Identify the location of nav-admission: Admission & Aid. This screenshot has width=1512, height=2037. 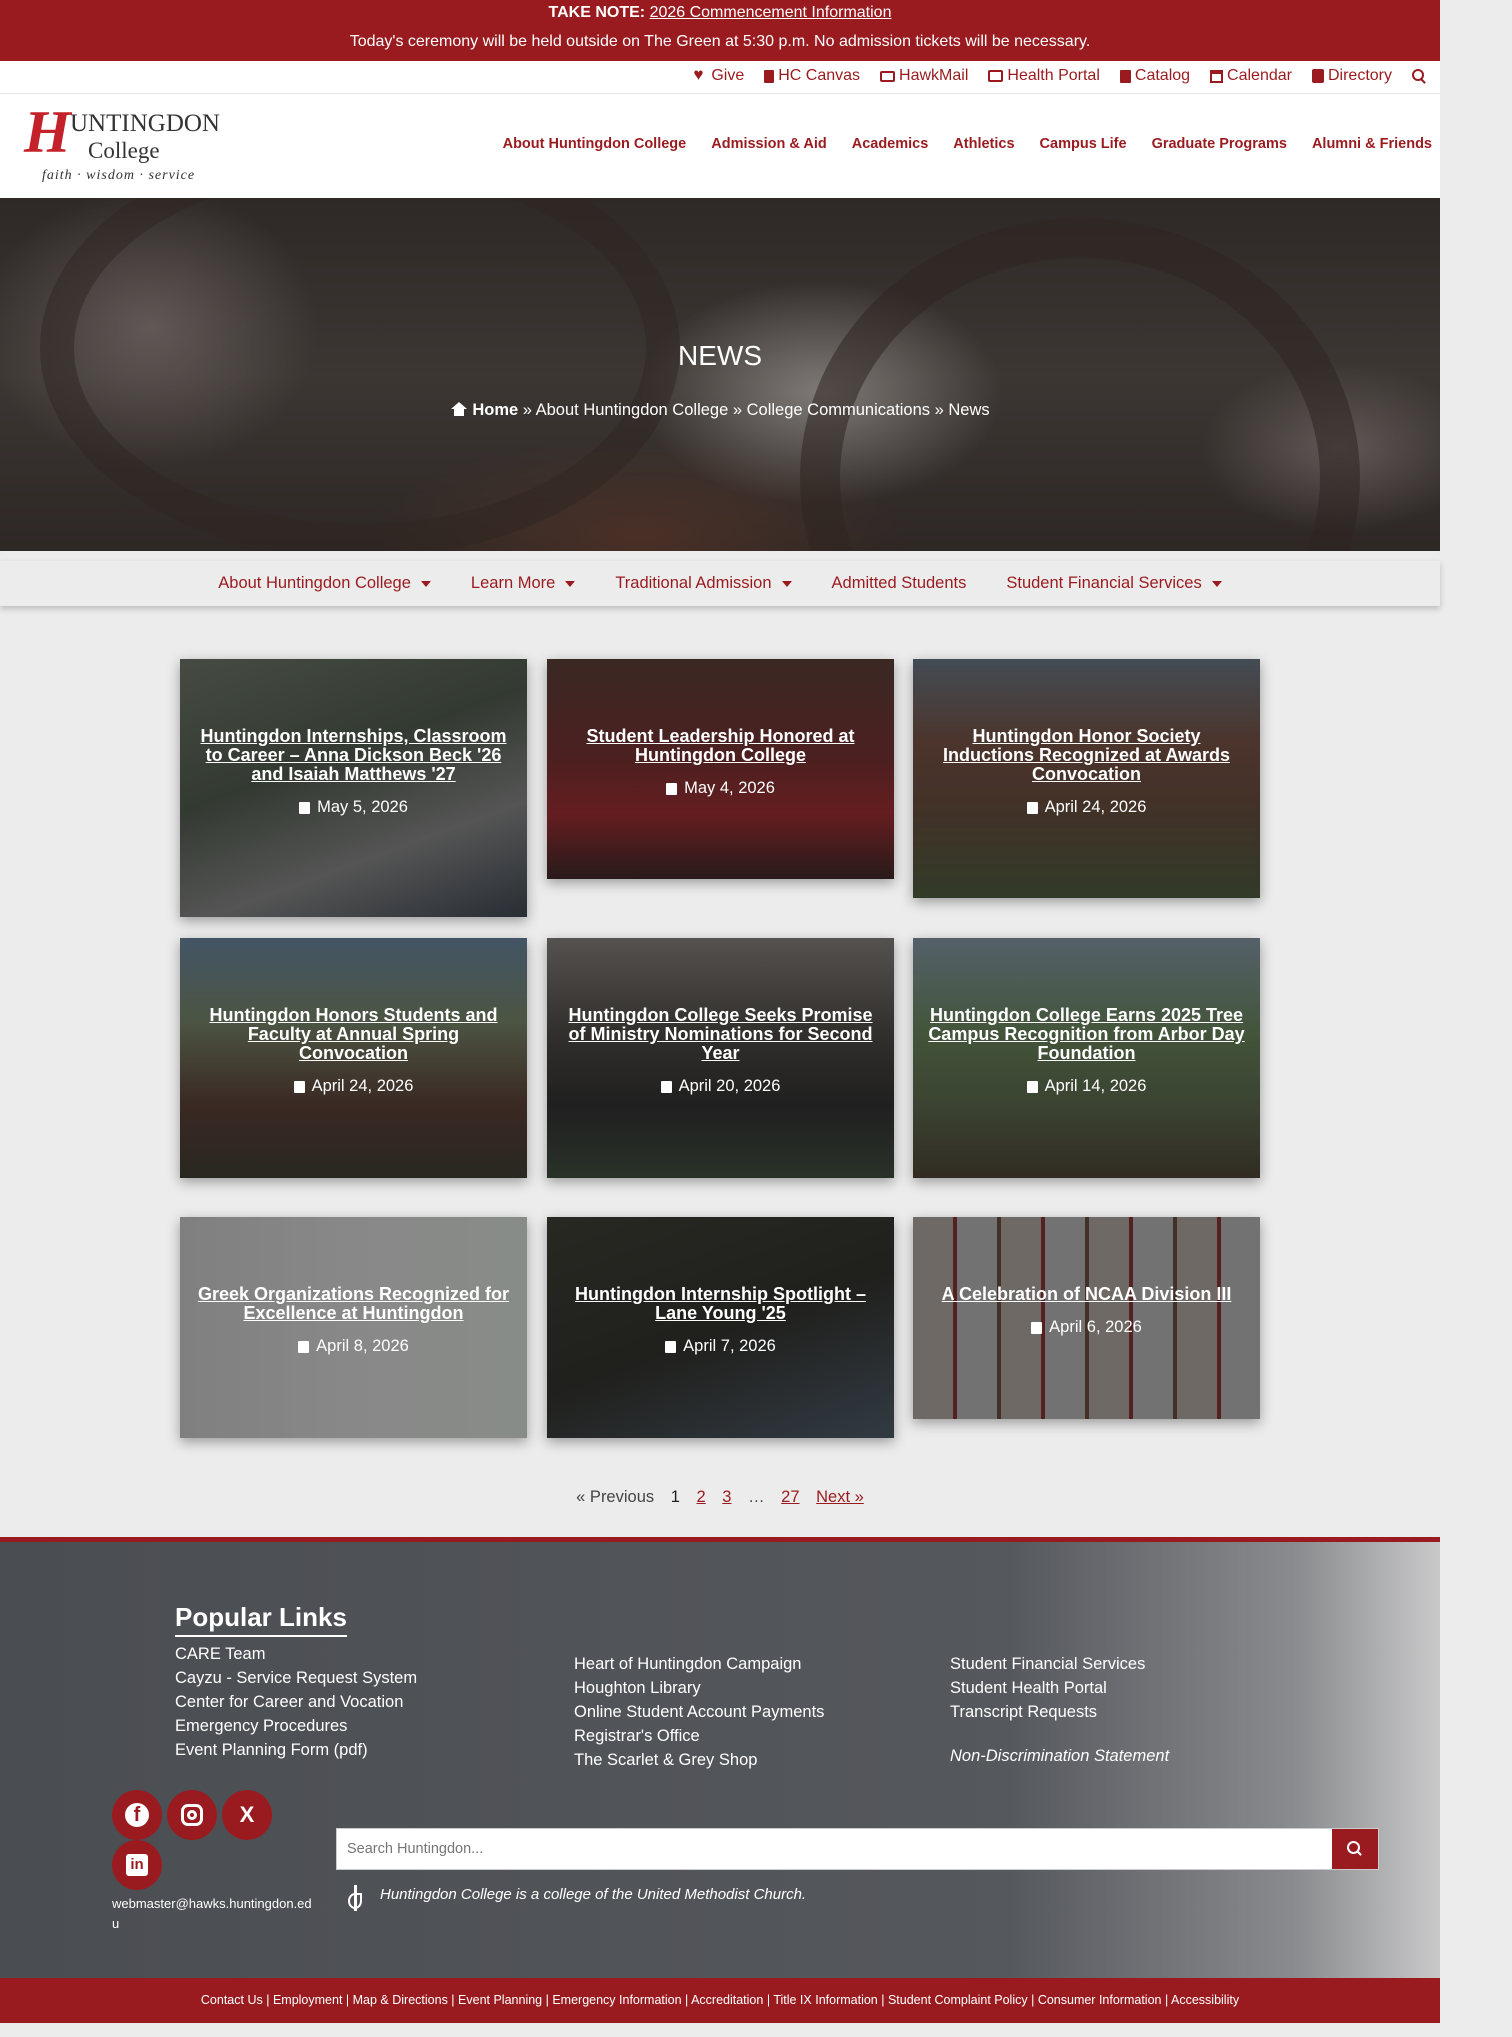
(768, 144).